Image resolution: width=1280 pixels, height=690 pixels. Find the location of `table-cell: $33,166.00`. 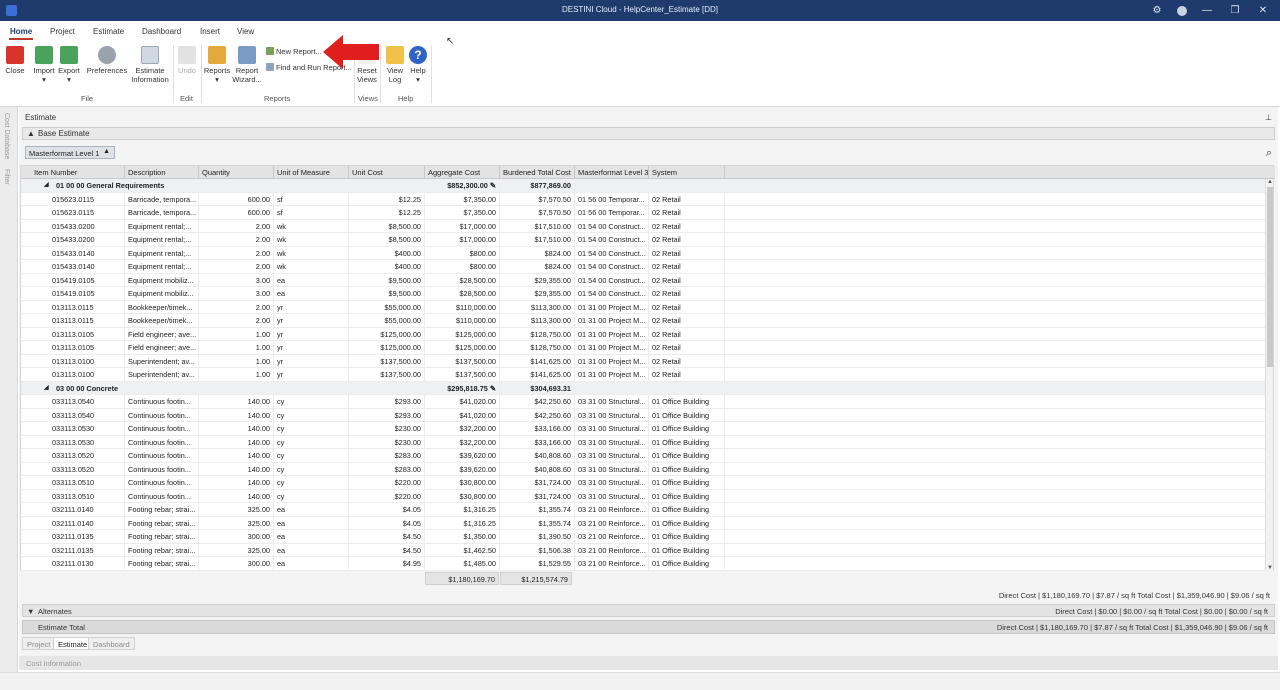

table-cell: $33,166.00 is located at coordinates (537, 442).